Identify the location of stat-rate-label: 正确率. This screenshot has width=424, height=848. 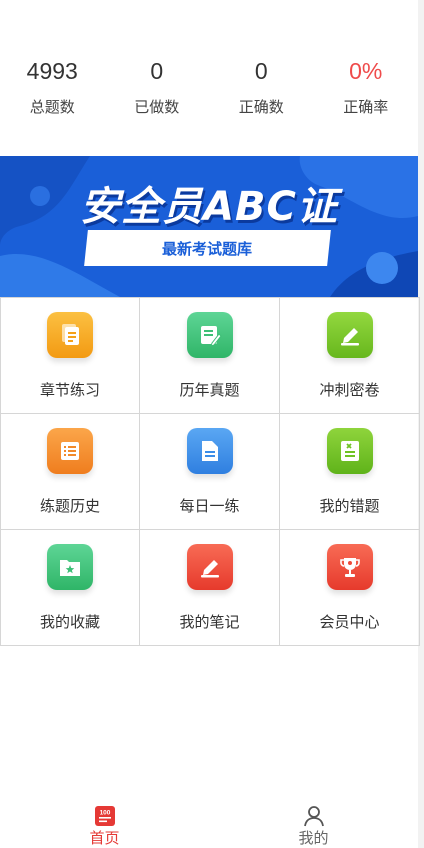
(366, 107).